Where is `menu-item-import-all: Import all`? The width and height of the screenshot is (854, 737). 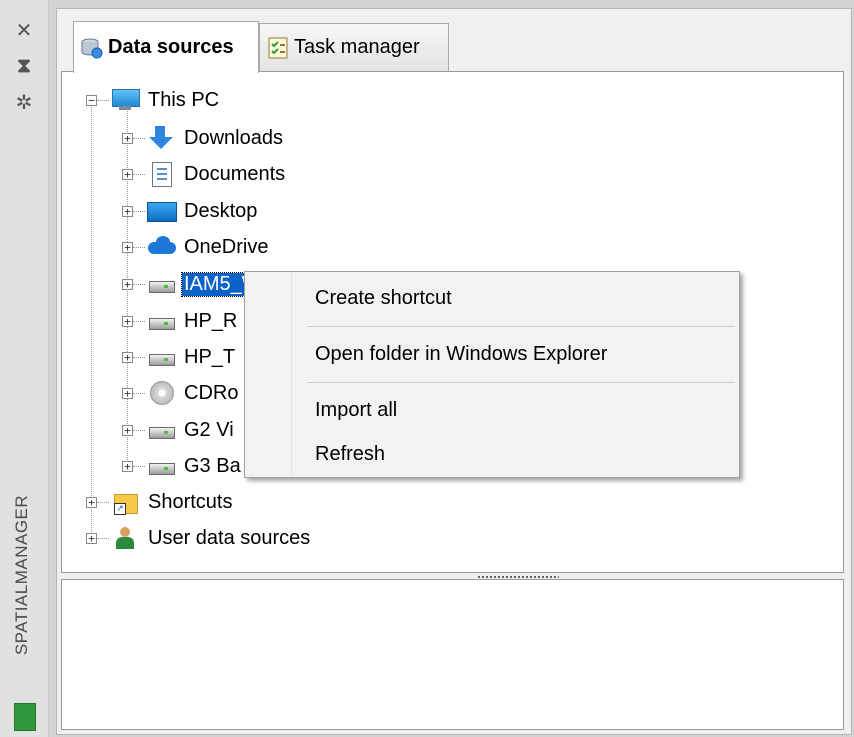 menu-item-import-all: Import all is located at coordinates (492, 410).